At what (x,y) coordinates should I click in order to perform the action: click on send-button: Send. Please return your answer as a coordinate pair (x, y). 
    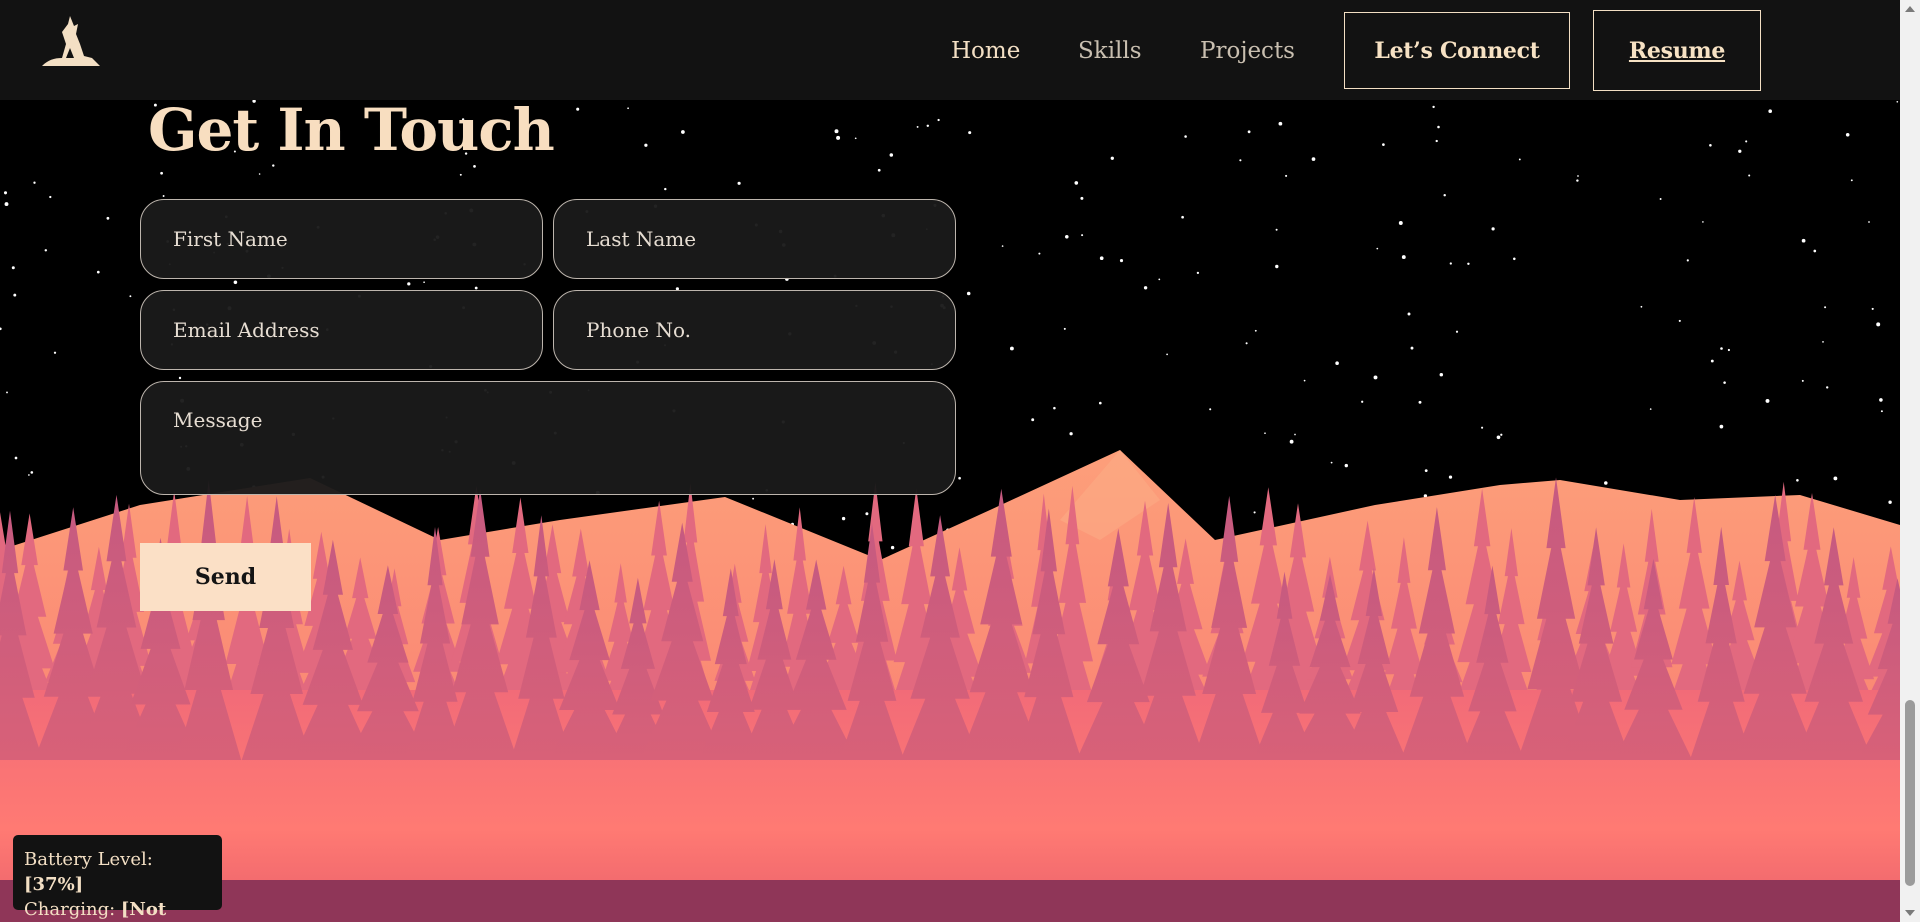
    Looking at the image, I should click on (225, 577).